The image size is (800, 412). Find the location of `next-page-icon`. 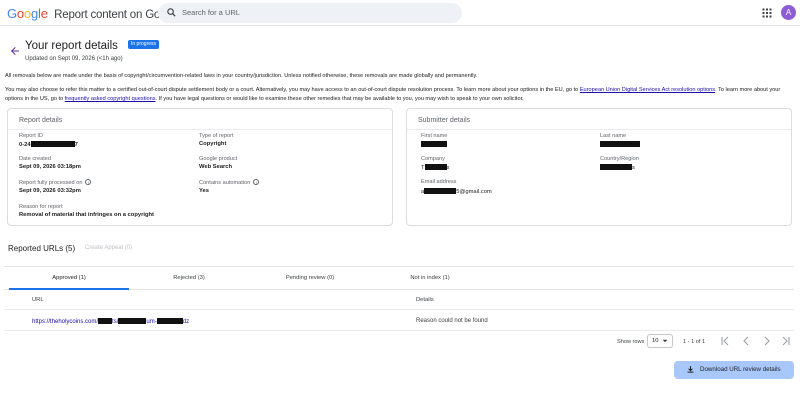

next-page-icon is located at coordinates (767, 341).